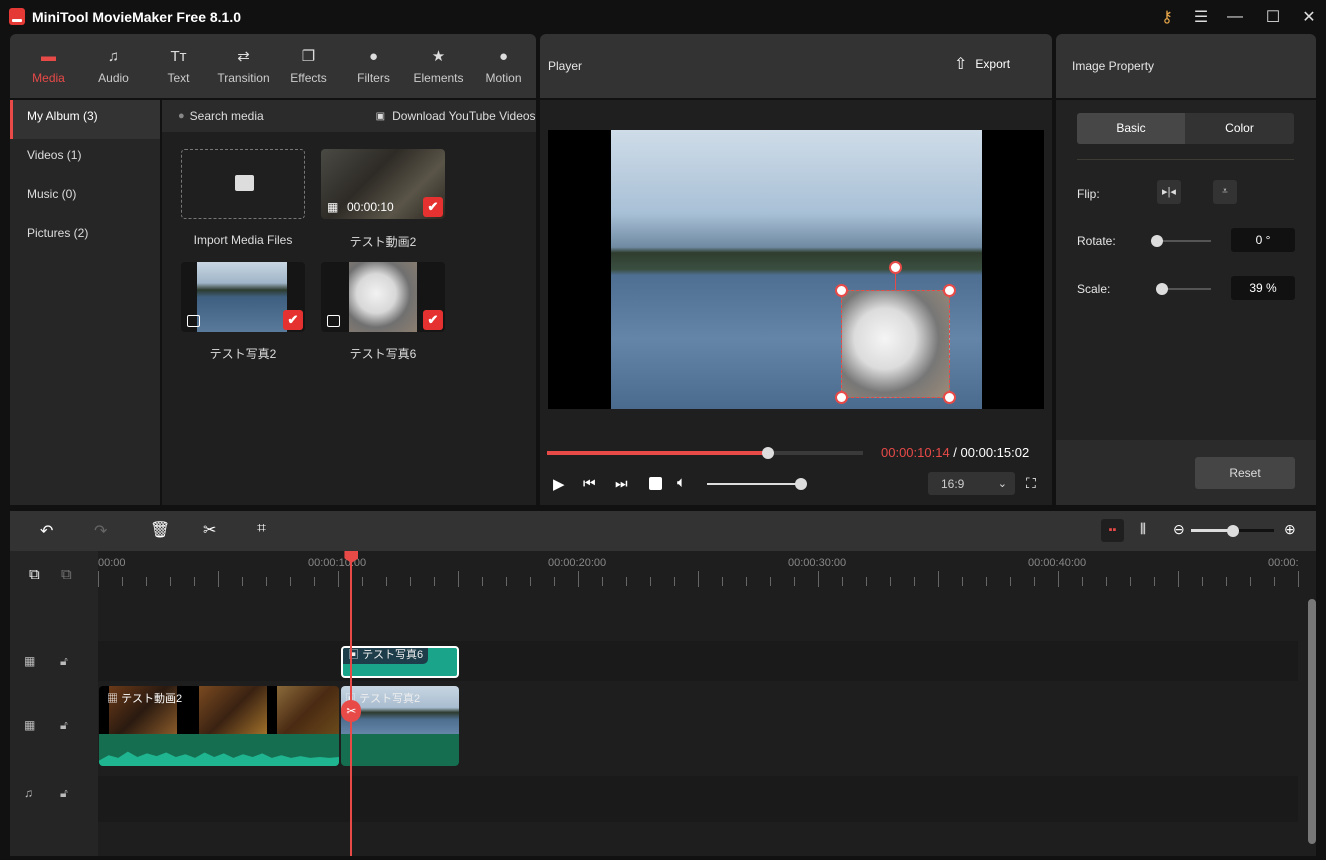  I want to click on flip-vertical-button: ⩡, so click(1225, 192).